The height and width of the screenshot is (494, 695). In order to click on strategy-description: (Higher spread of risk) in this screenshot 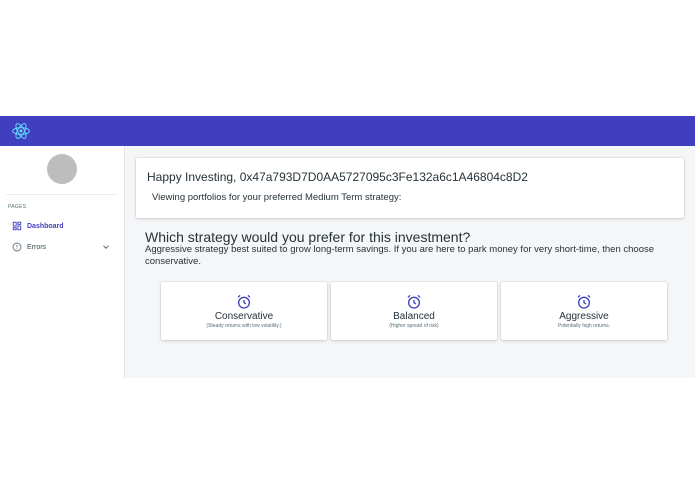, I will do `click(414, 326)`.